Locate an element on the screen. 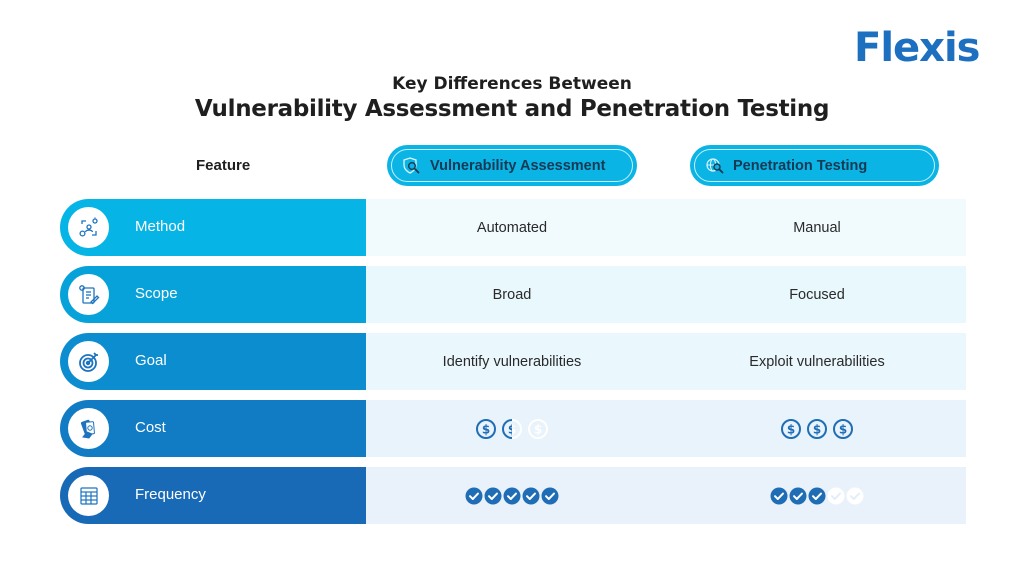 The height and width of the screenshot is (576, 1024). cell-vulnerability-assessment: Broad is located at coordinates (512, 294).